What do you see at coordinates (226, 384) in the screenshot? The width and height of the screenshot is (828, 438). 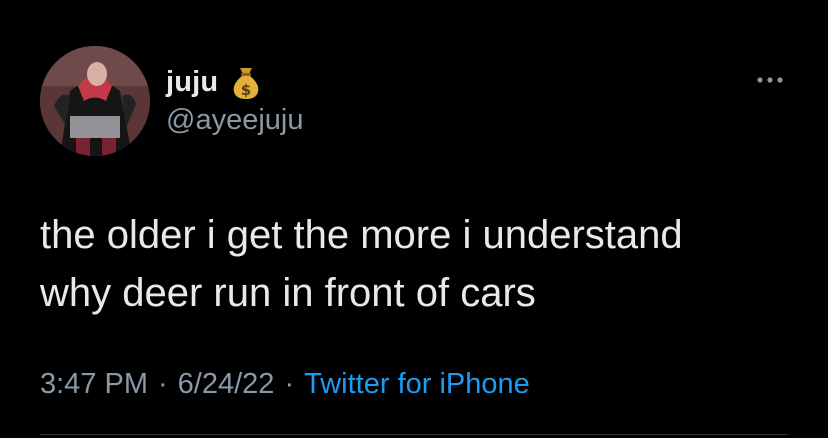 I see `tweet-date: 6/24/22` at bounding box center [226, 384].